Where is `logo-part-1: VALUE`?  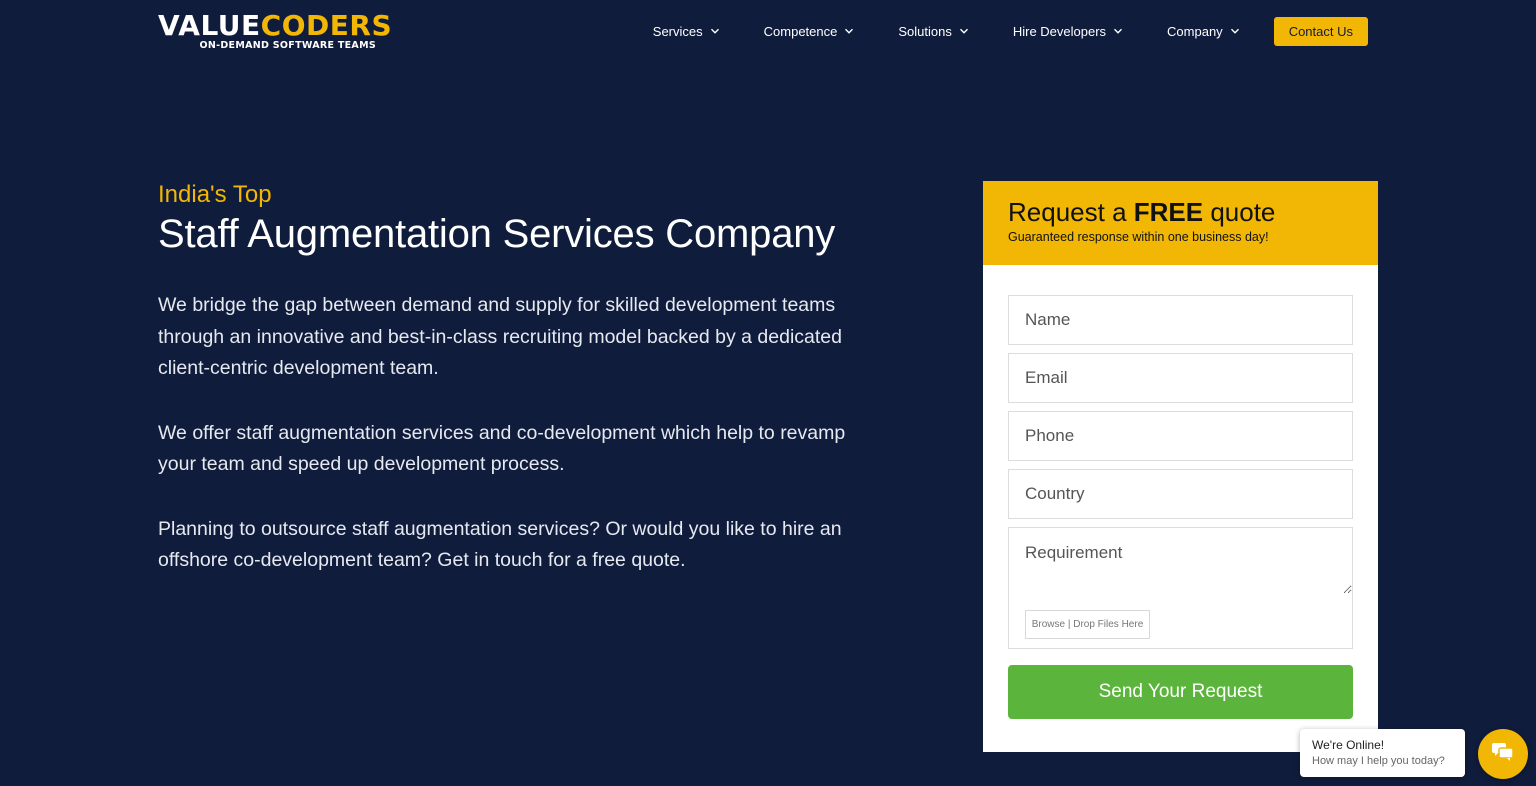
logo-part-1: VALUE is located at coordinates (209, 25).